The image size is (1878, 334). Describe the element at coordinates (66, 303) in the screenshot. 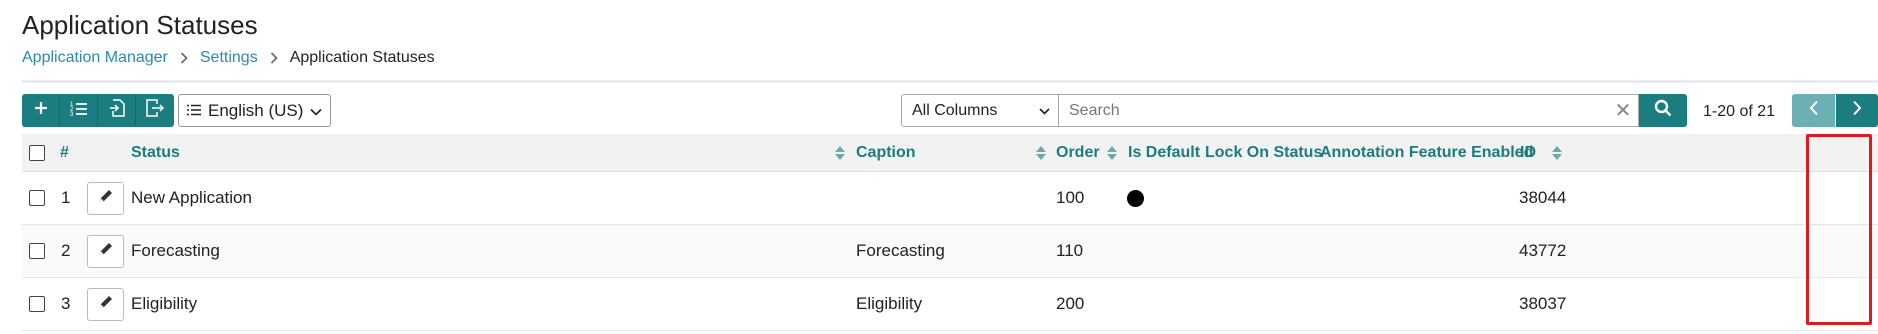

I see `row-number: 3` at that location.